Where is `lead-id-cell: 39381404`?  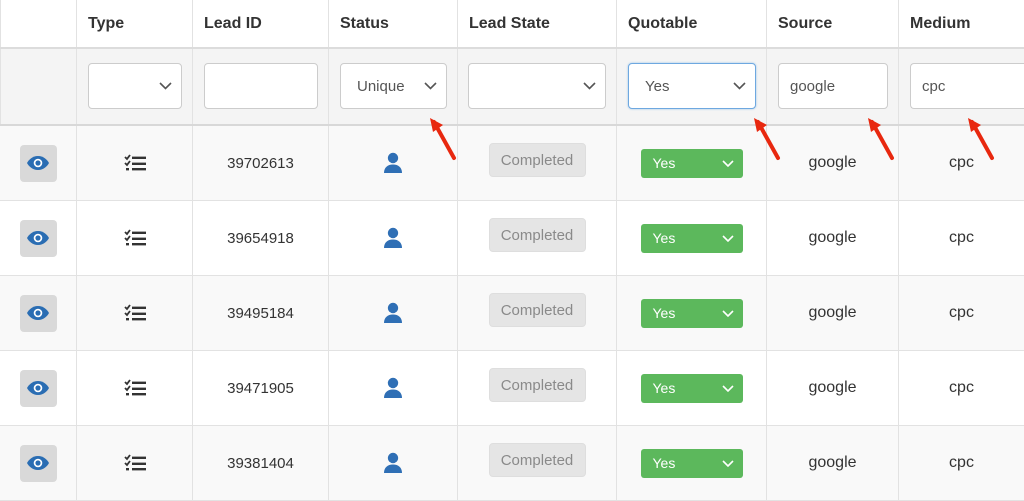 lead-id-cell: 39381404 is located at coordinates (261, 463).